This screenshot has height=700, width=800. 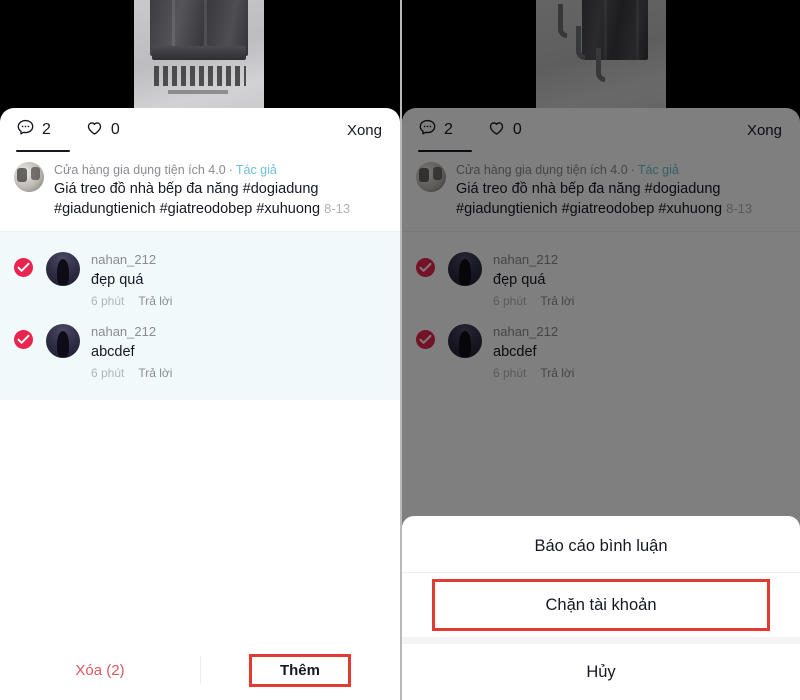 I want to click on action-bar-divider, so click(x=200, y=670).